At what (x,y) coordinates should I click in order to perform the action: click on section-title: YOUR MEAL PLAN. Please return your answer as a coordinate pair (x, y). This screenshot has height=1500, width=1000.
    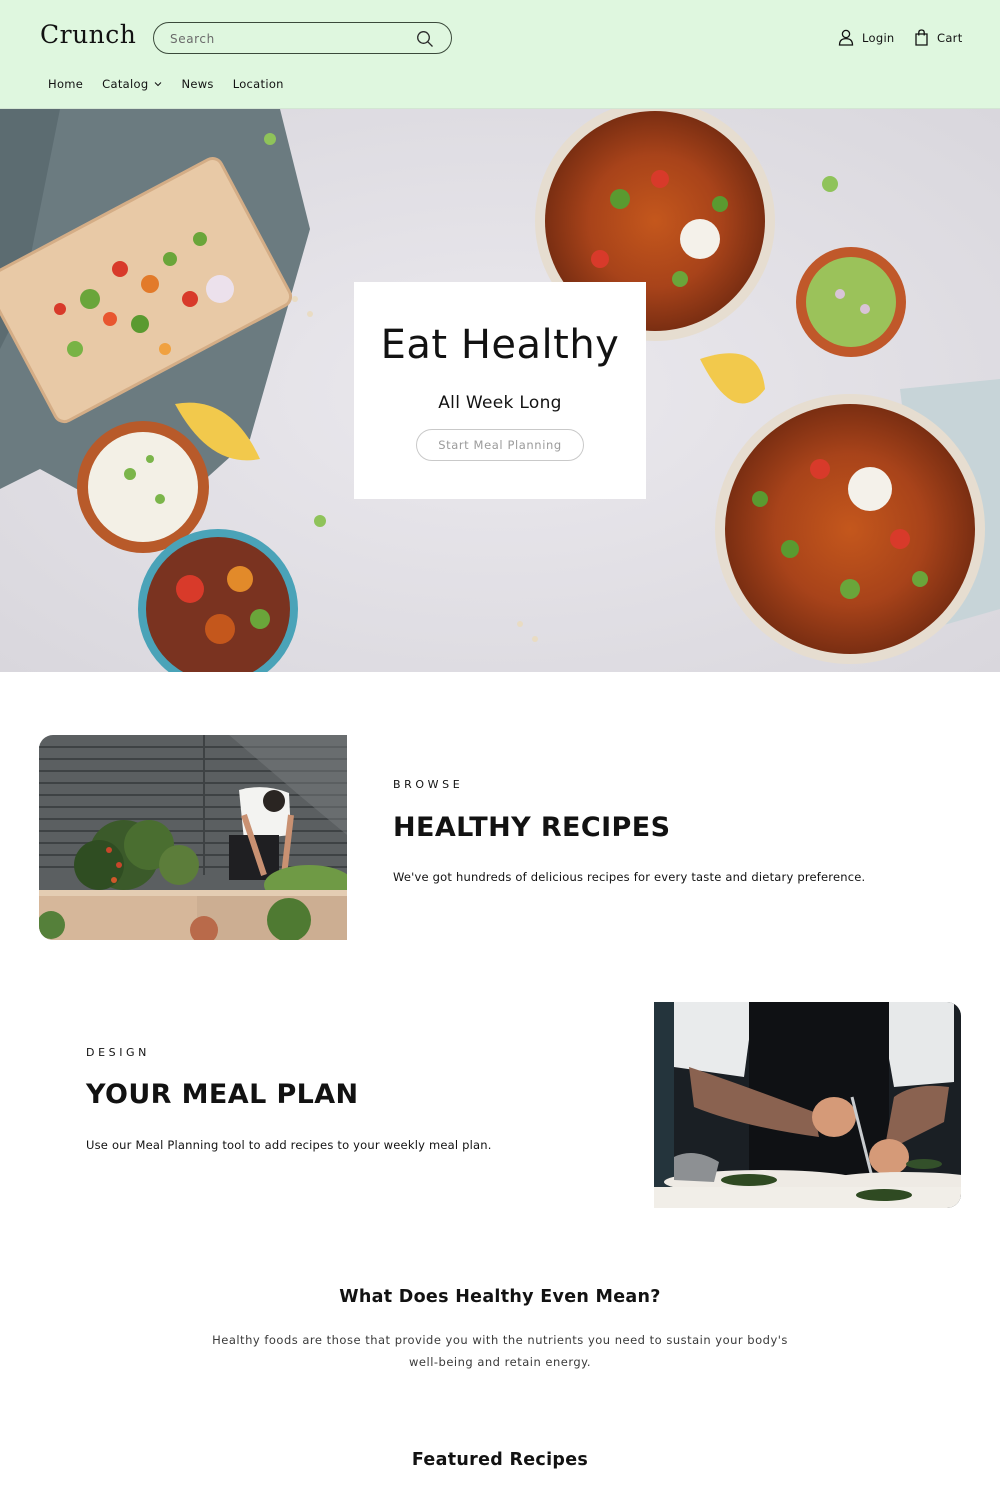
    Looking at the image, I should click on (222, 1094).